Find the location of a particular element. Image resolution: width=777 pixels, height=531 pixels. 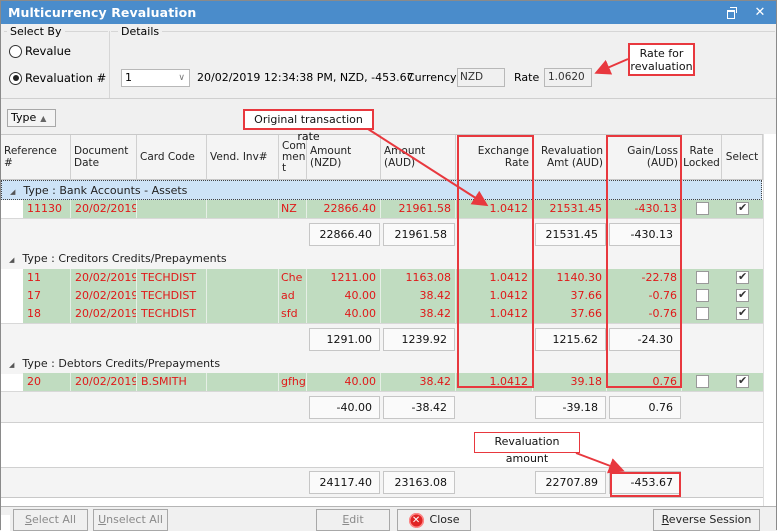

annotation-rate-for-revaluation: Rate for revaluation is located at coordinates (661, 59).